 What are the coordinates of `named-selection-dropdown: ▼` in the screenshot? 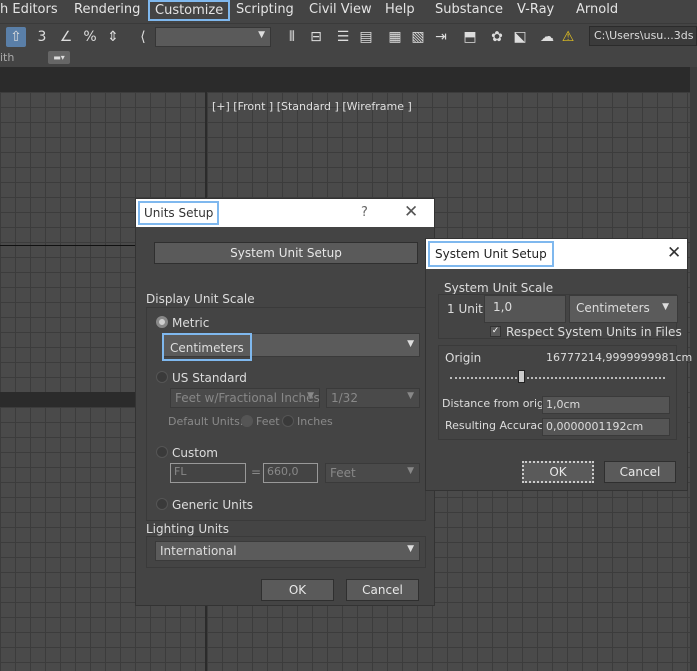 It's located at (213, 37).